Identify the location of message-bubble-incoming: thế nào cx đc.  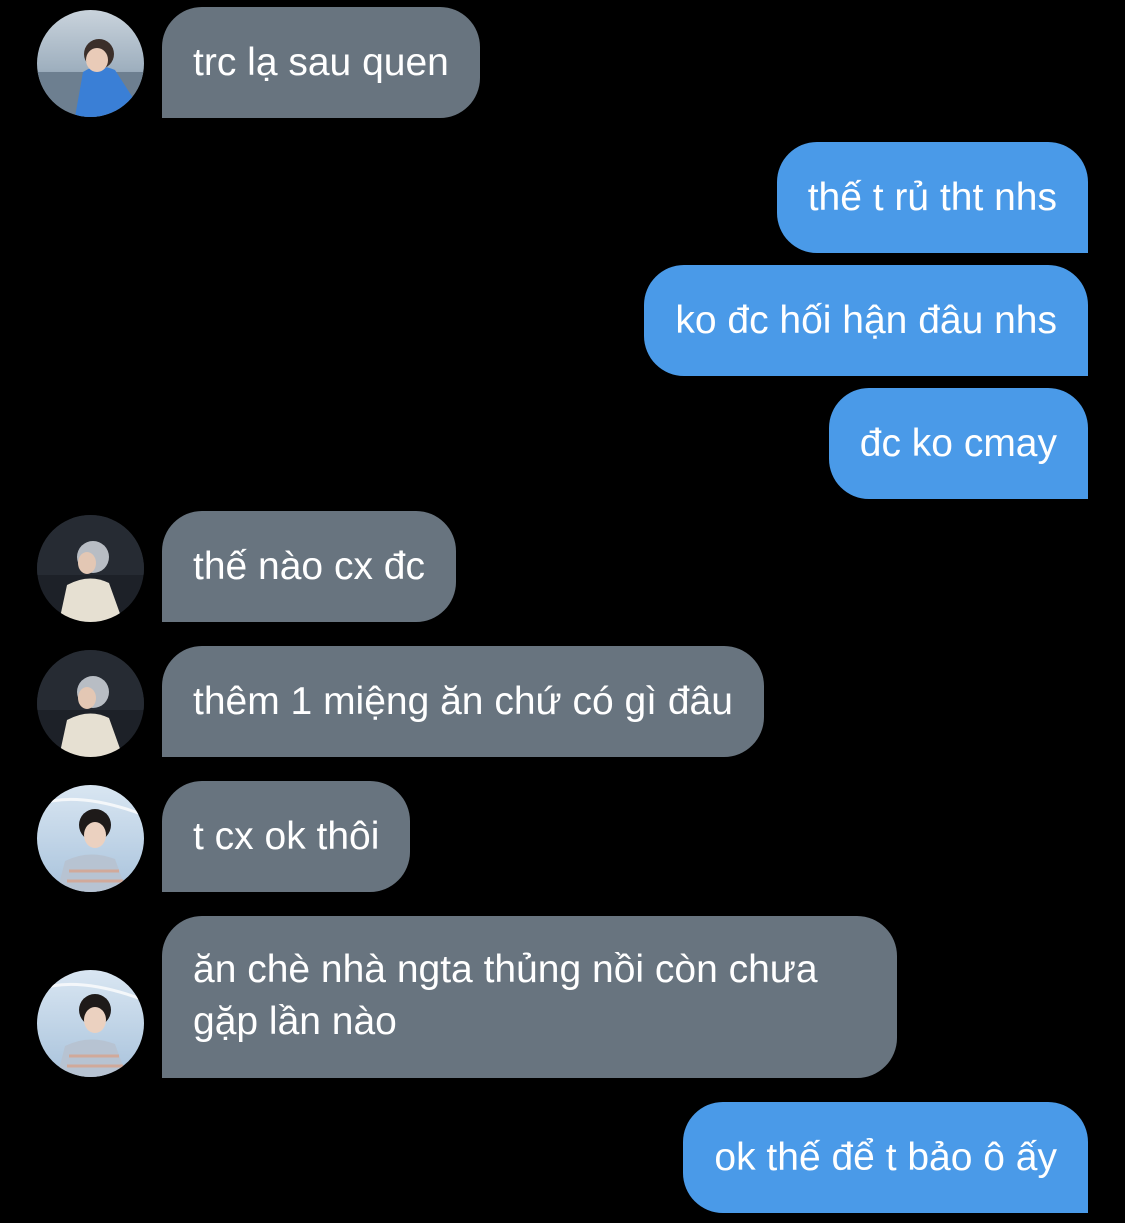
(309, 566).